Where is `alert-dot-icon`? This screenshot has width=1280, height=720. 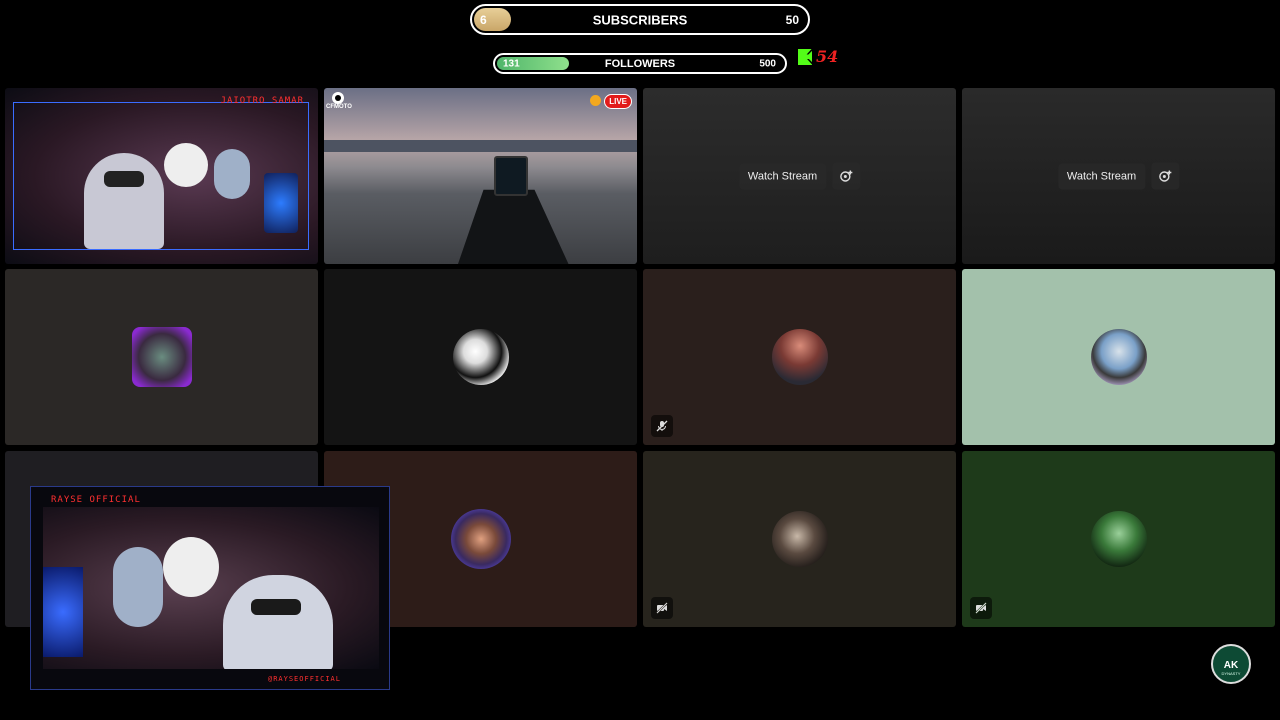 alert-dot-icon is located at coordinates (595, 100).